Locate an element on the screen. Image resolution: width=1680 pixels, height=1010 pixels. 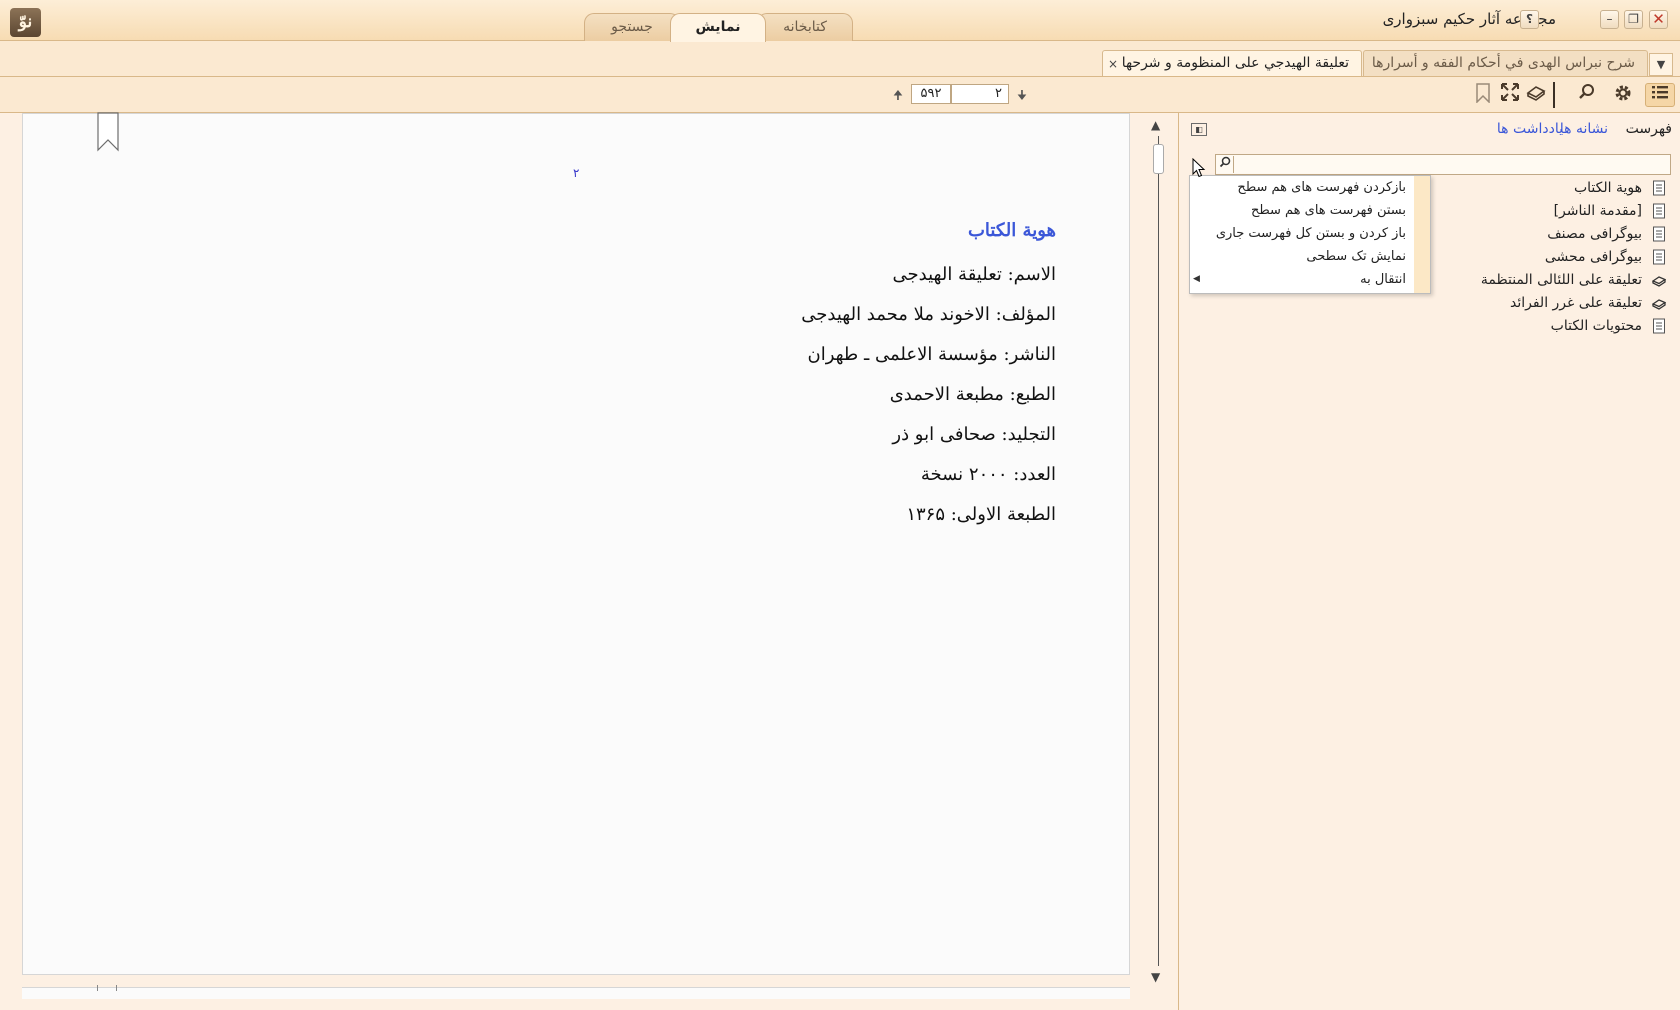
tab-view: نمایش is located at coordinates (718, 27).